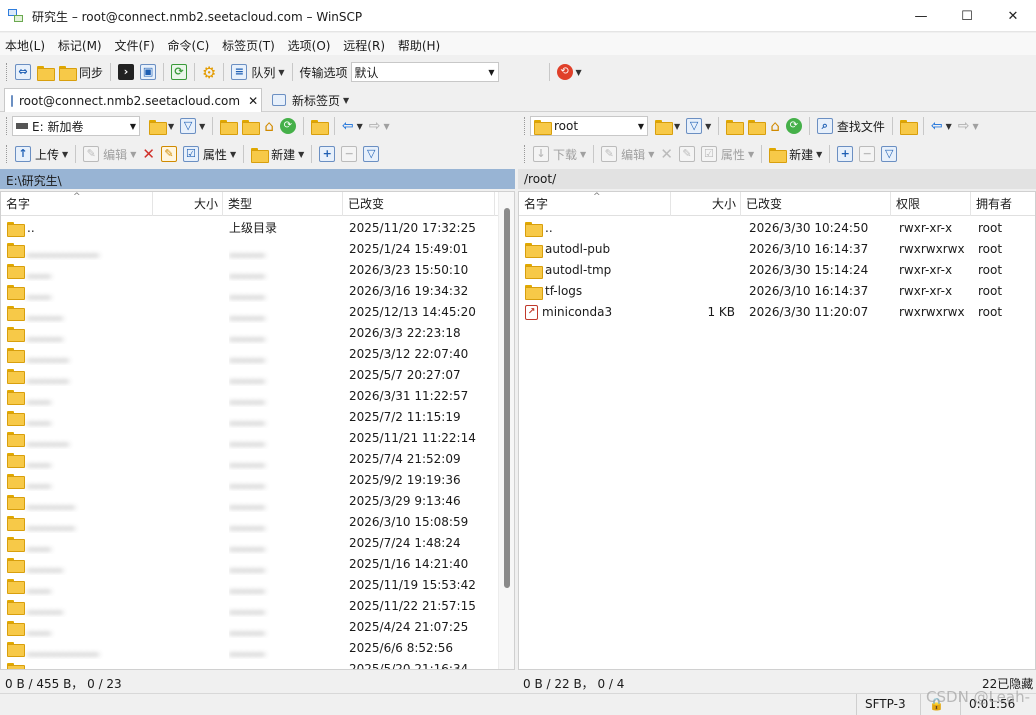 This screenshot has width=1036, height=715. I want to click on preferences-button: ⚙, so click(209, 72).